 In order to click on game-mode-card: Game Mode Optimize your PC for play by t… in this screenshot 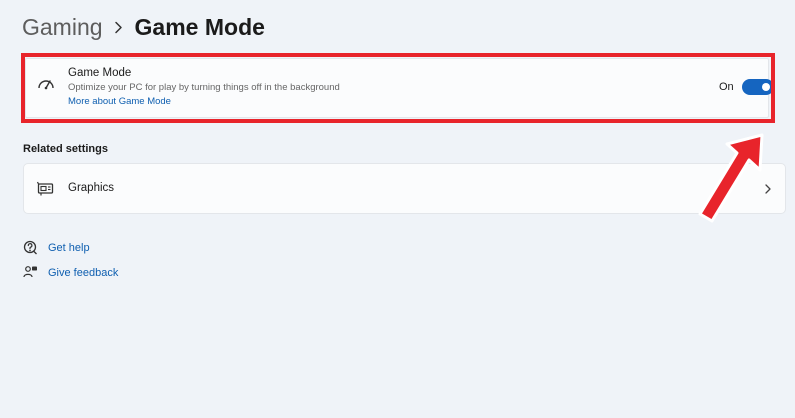, I will do `click(399, 88)`.